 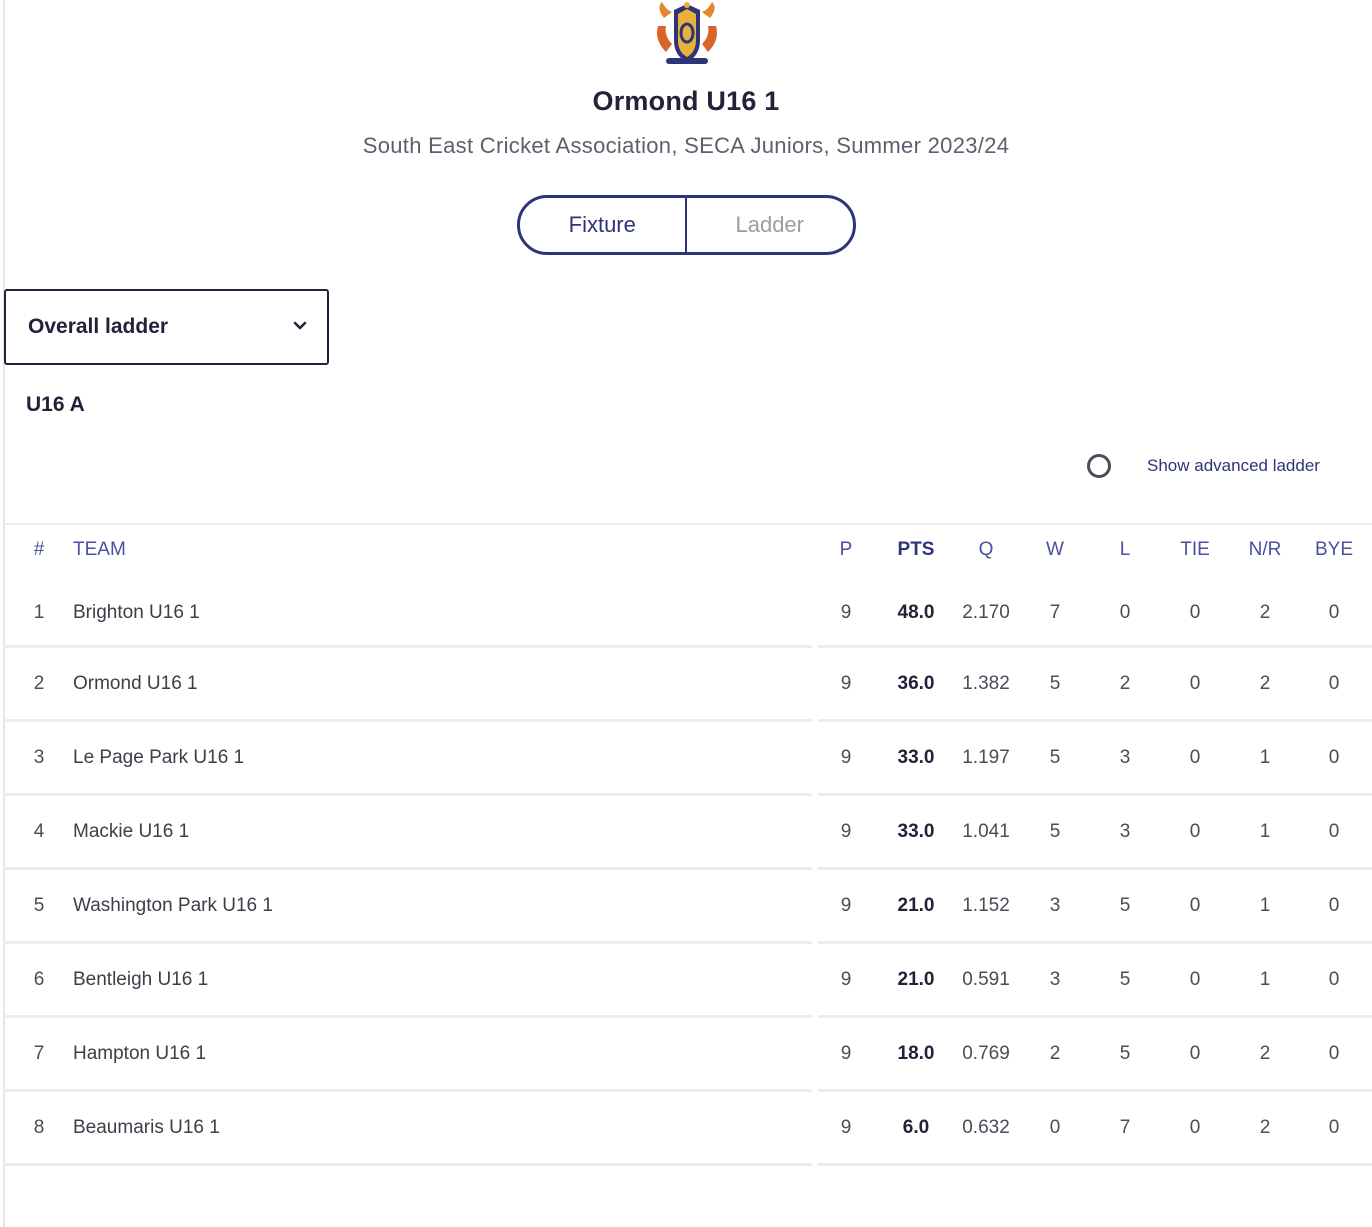 What do you see at coordinates (986, 550) in the screenshot?
I see `header-quotient: Q` at bounding box center [986, 550].